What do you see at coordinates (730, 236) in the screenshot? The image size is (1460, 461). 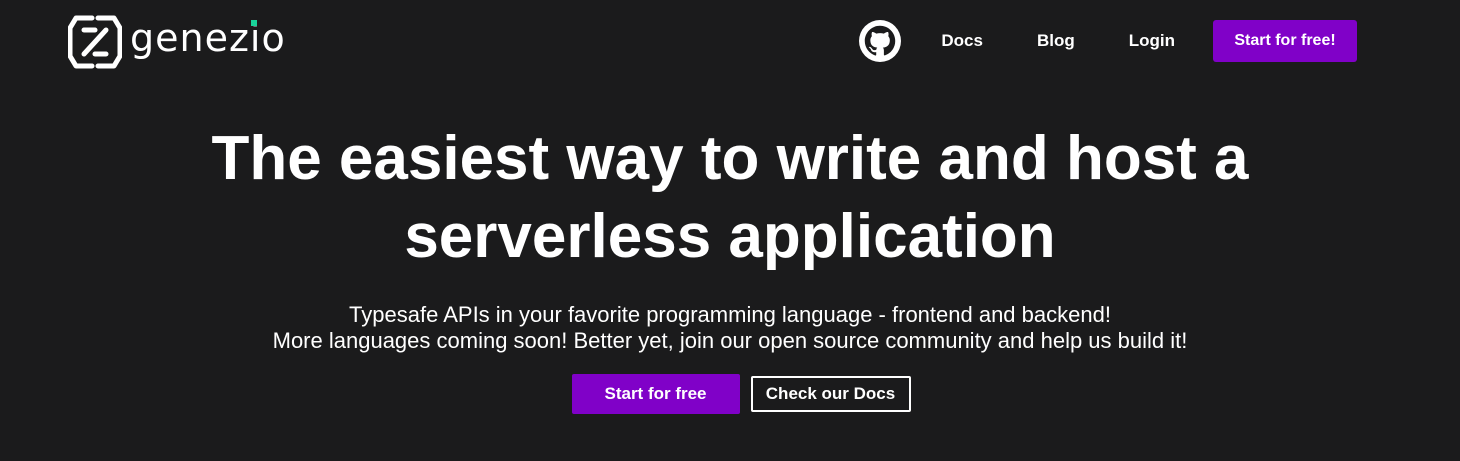 I see `hero-title-line-2: serverless application` at bounding box center [730, 236].